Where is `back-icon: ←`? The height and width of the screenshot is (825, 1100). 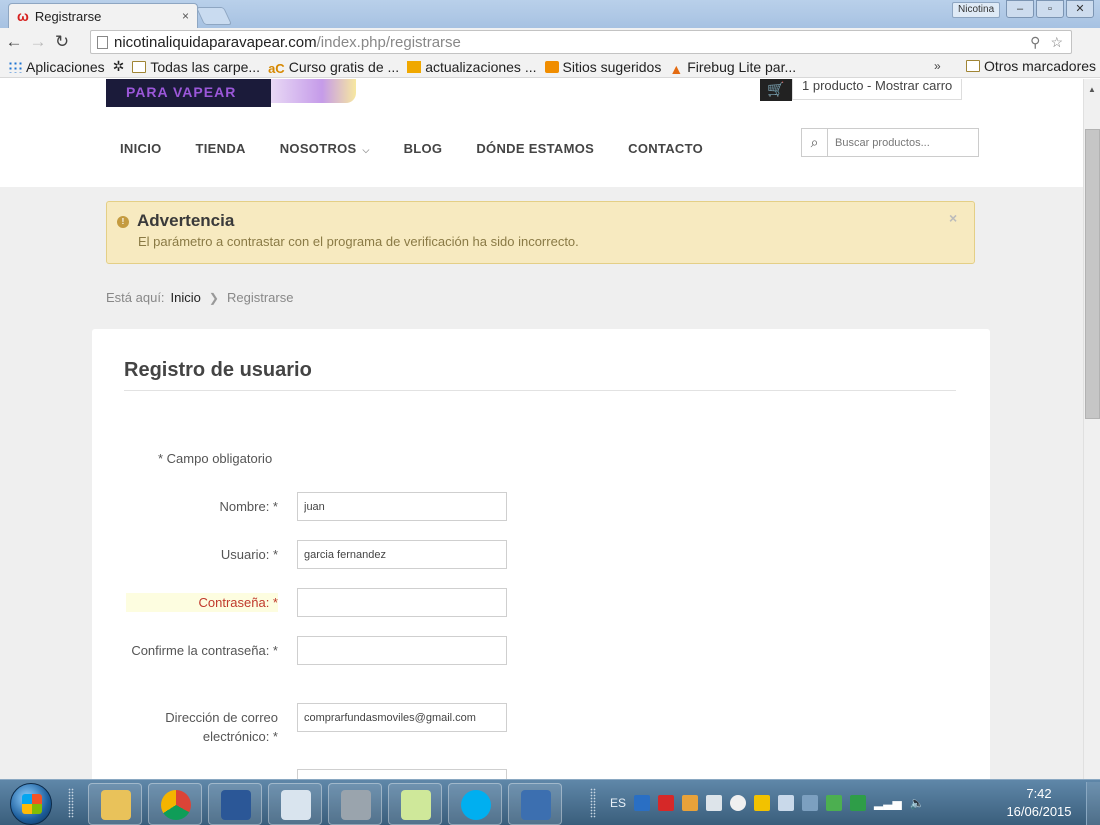 back-icon: ← is located at coordinates (14, 42).